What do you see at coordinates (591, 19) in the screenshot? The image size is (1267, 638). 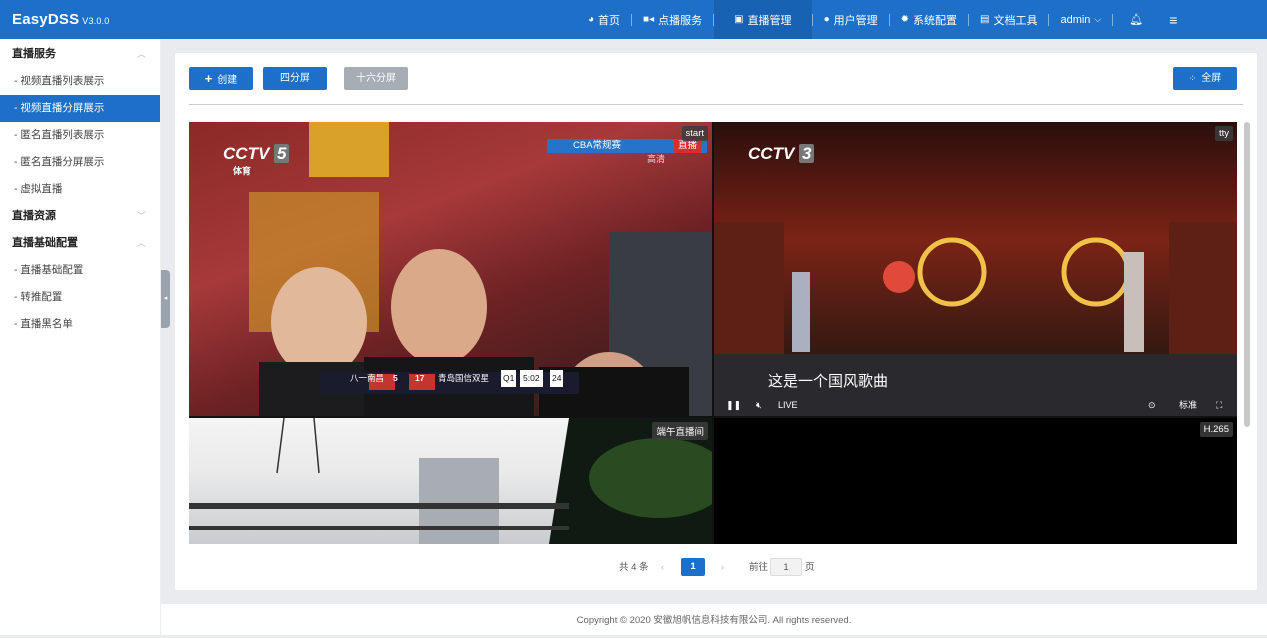 I see `dashboard-icon: ◕` at bounding box center [591, 19].